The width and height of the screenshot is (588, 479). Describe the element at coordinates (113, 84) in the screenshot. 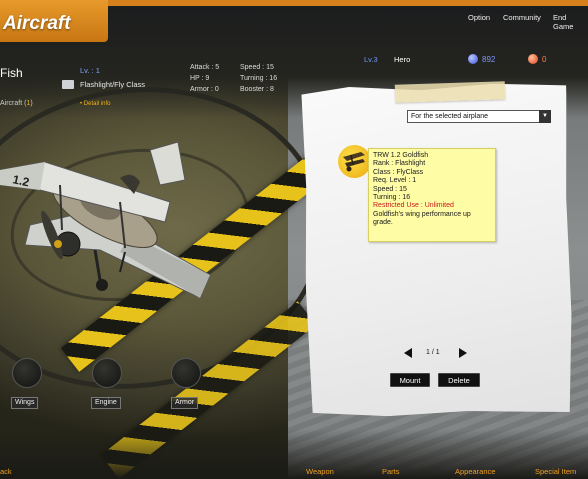

I see `aircraft-class: Flashlight/Fly Class` at that location.